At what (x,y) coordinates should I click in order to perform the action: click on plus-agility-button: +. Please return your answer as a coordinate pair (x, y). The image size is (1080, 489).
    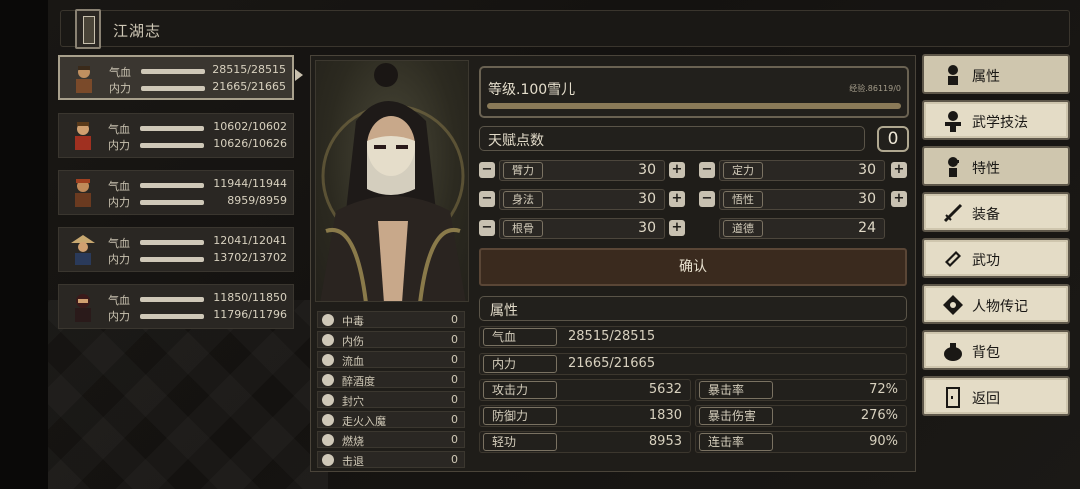
    Looking at the image, I should click on (677, 199).